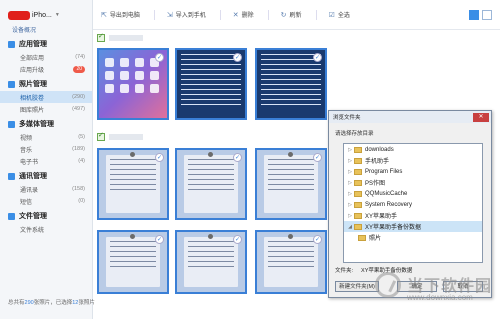 The width and height of the screenshot is (500, 319). I want to click on tree-item: ▷ 手机助手, so click(413, 160).